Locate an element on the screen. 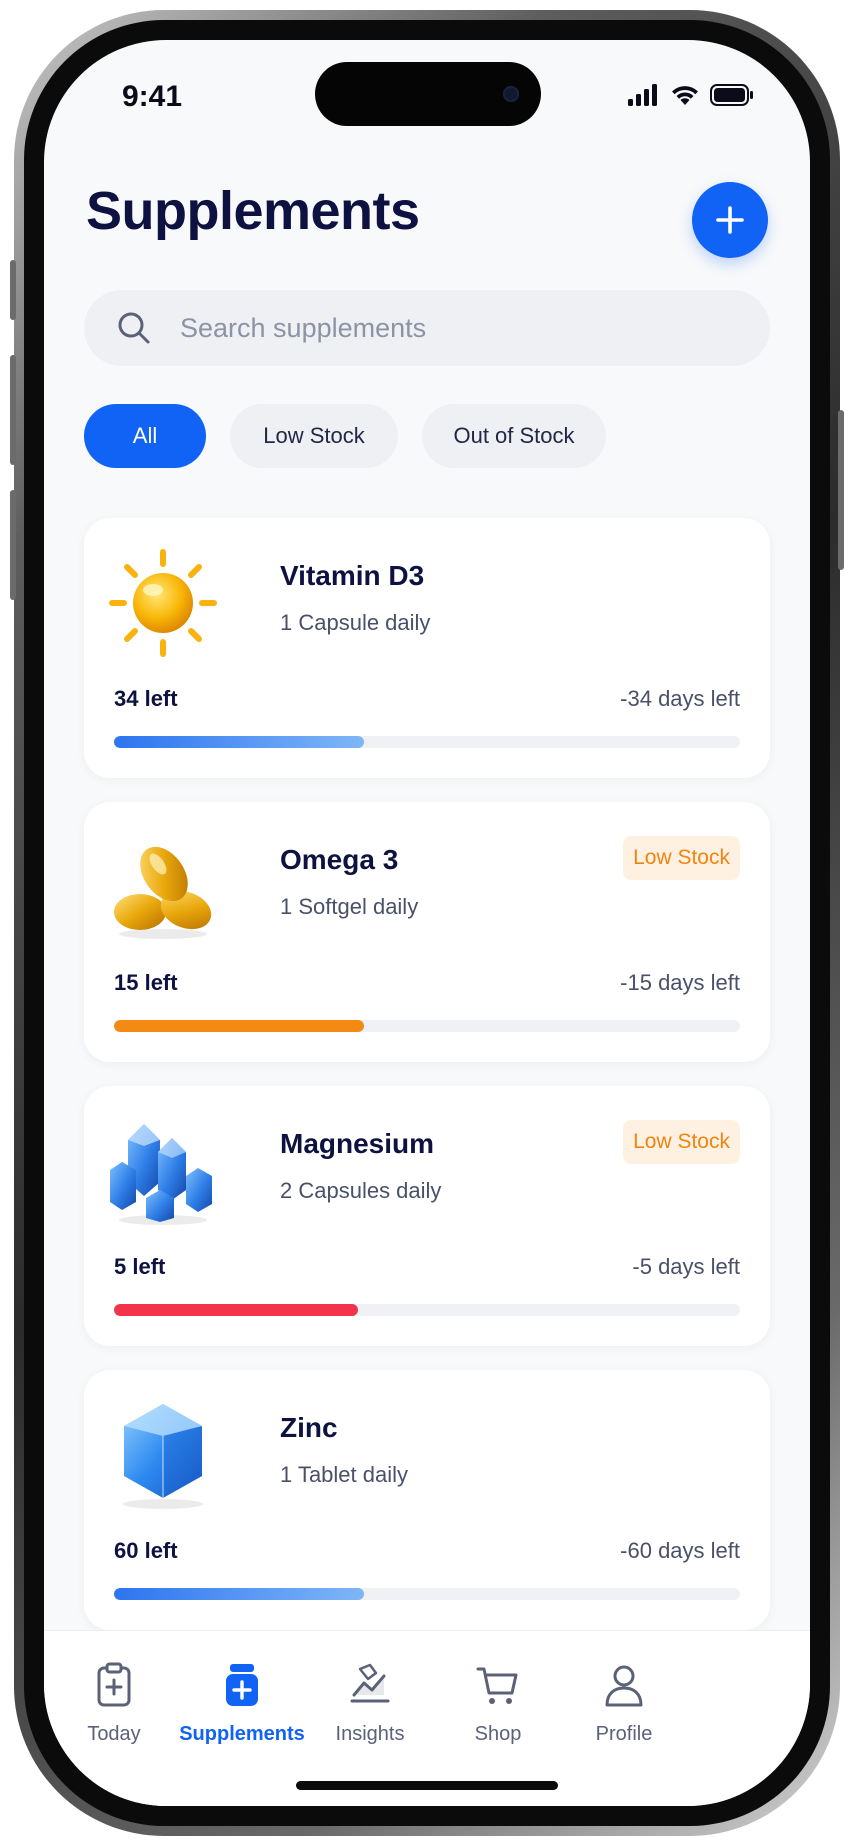 This screenshot has height=1844, width=853. cart-icon is located at coordinates (497, 1685).